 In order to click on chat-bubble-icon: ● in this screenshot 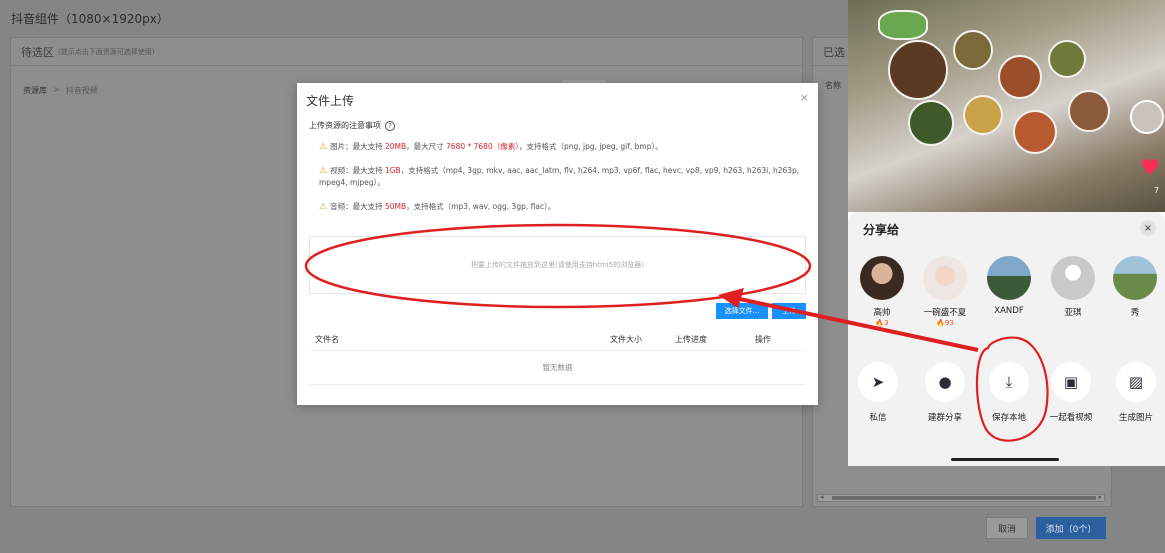, I will do `click(945, 382)`.